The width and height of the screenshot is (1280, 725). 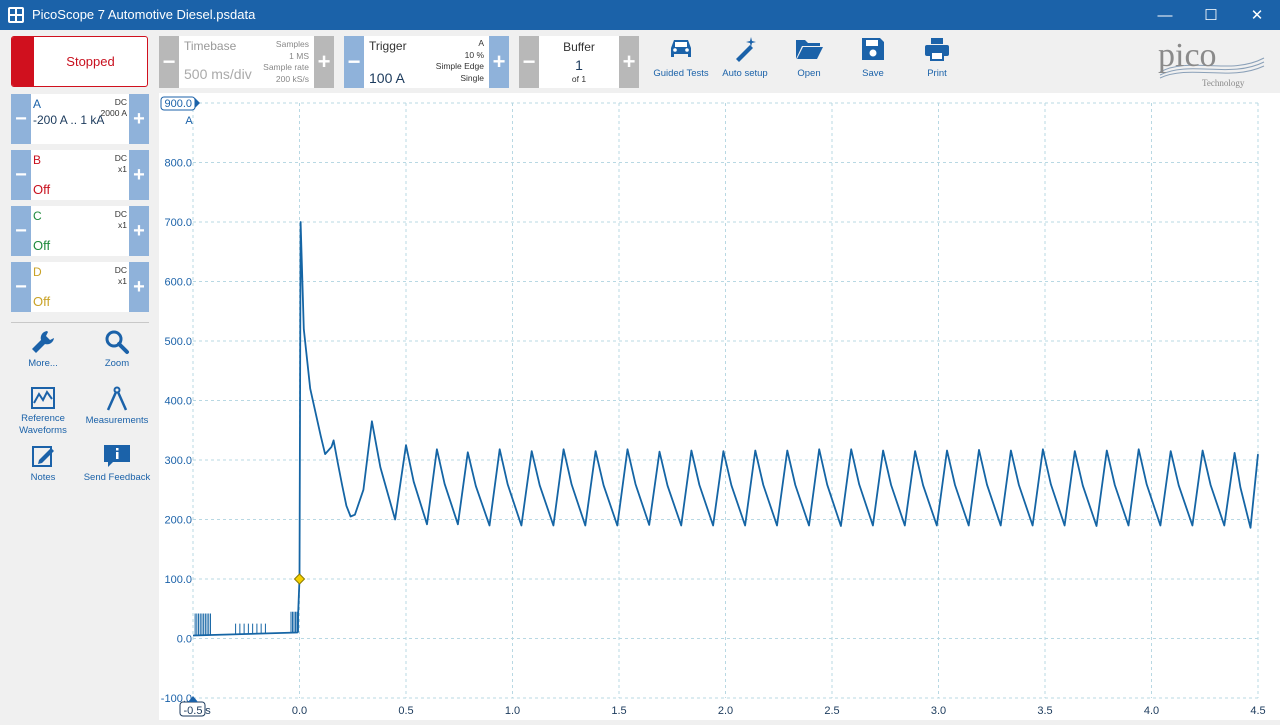 I want to click on open-button: Open, so click(x=809, y=57).